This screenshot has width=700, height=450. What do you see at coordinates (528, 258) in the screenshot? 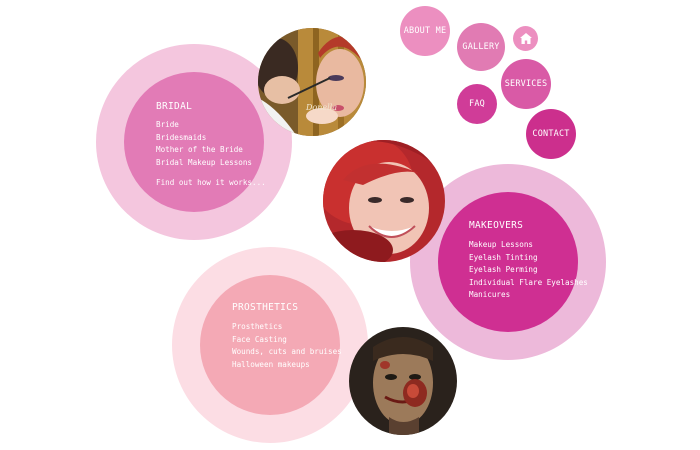
I see `makeovers-item-eyelash-tinting: Eyelash Tinting` at bounding box center [528, 258].